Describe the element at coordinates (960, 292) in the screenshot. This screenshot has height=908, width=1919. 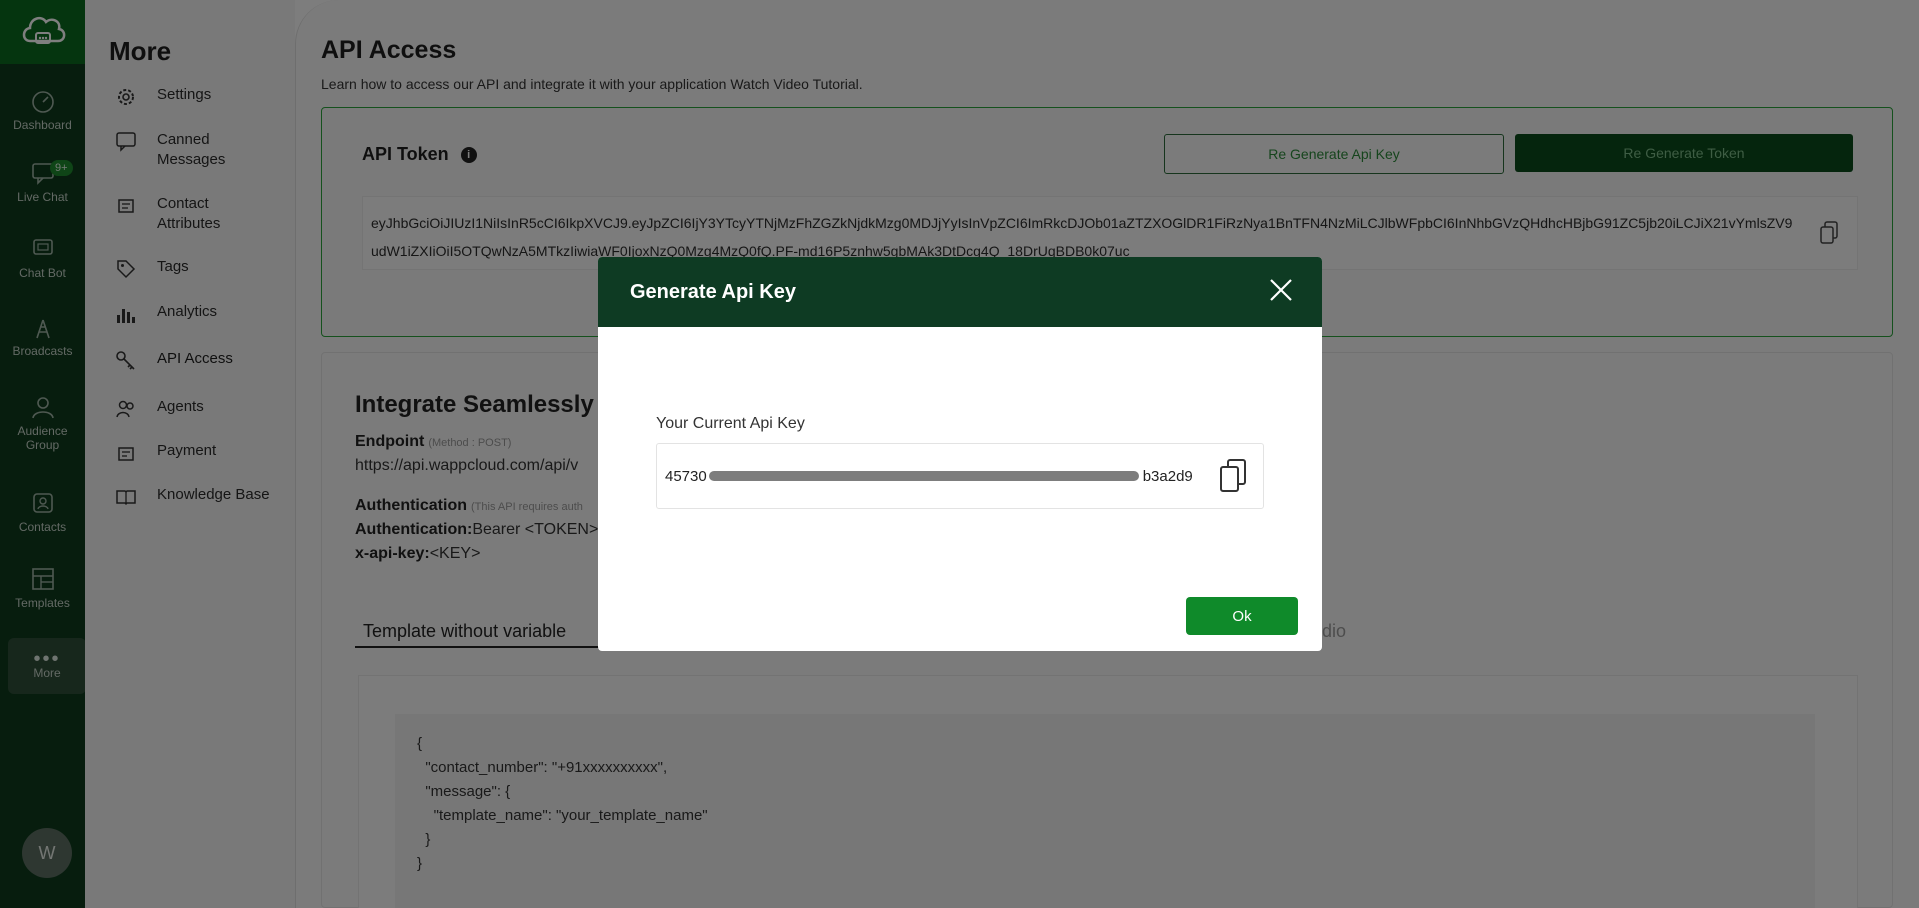
I see `modal-header: Generate Api Key` at that location.